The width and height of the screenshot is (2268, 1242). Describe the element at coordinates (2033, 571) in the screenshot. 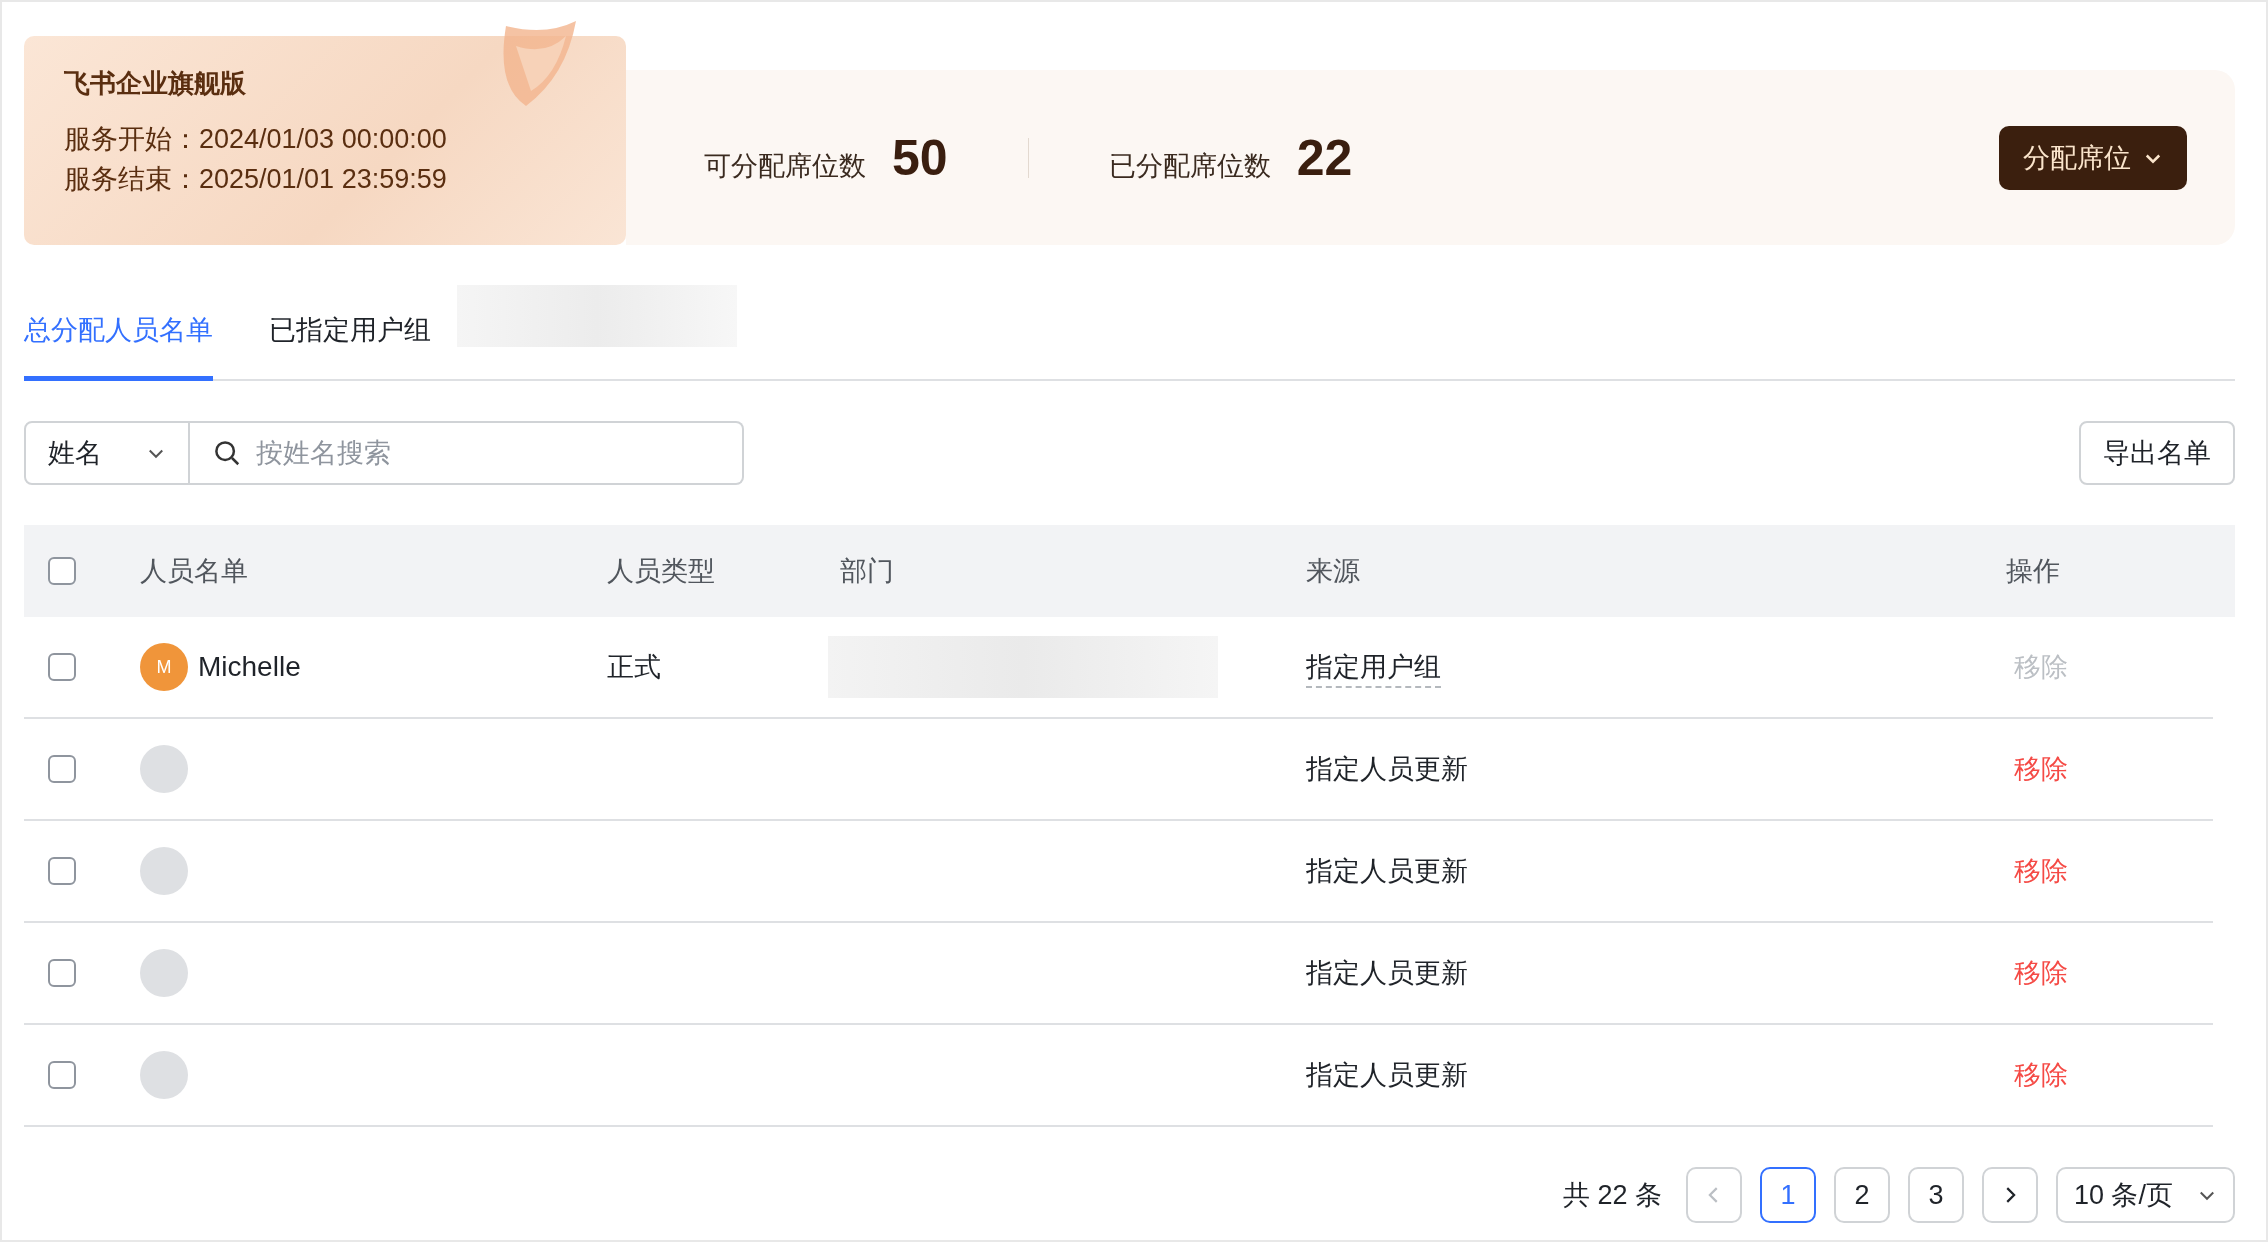

I see `column-header: 操作` at that location.